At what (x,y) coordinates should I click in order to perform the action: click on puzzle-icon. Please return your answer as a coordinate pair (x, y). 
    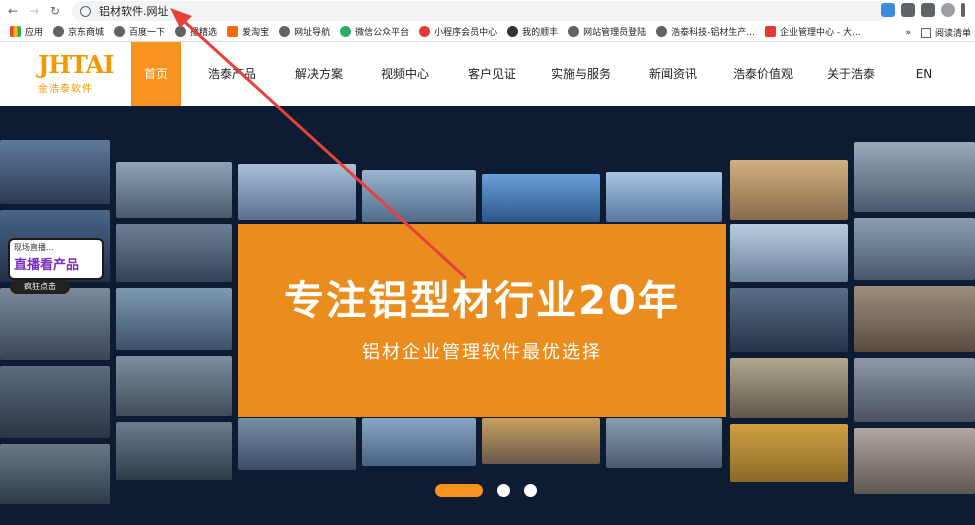
    Looking at the image, I should click on (908, 10).